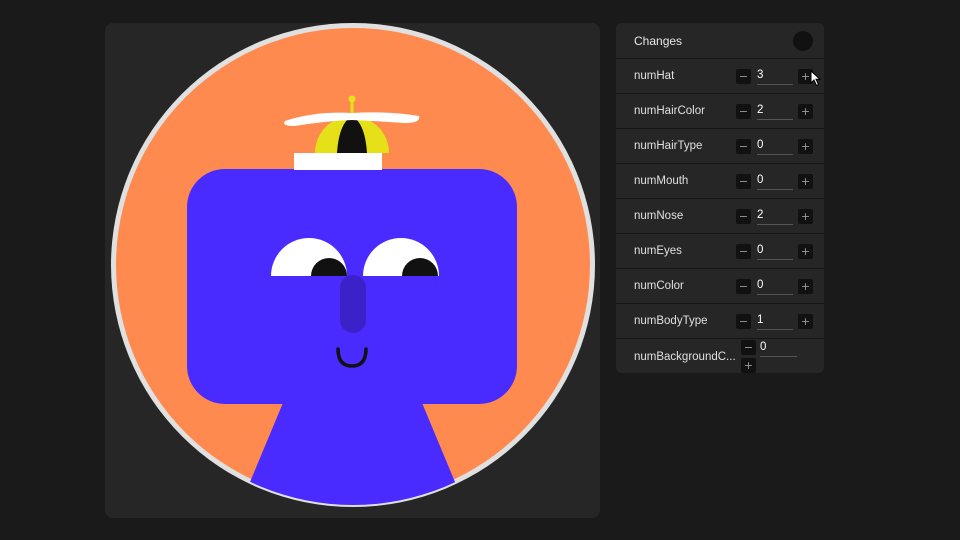  Describe the element at coordinates (659, 216) in the screenshot. I see `prop-label: numNose` at that location.